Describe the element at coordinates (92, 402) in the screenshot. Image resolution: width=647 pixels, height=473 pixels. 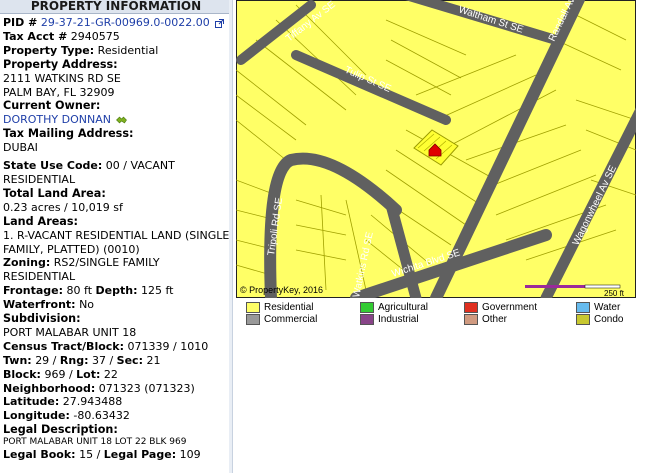
I see `latitude-value: 27.943488` at that location.